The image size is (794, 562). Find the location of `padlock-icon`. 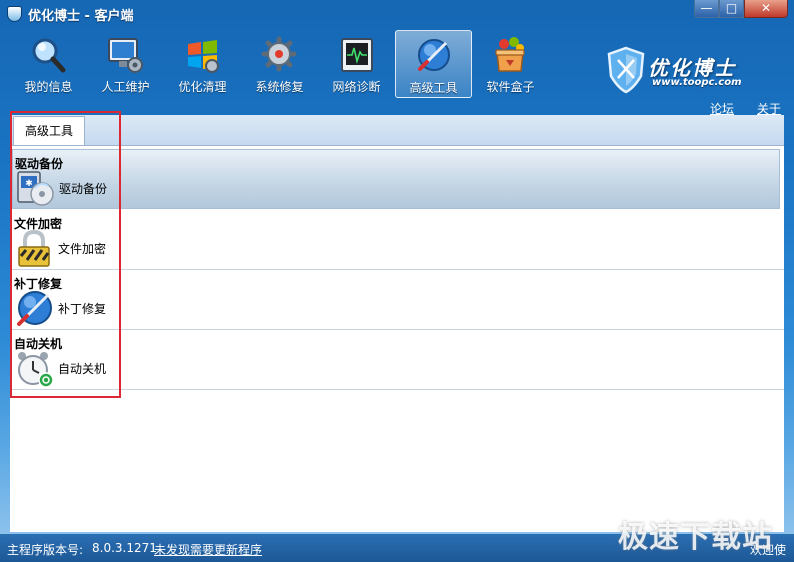

padlock-icon is located at coordinates (36, 249).